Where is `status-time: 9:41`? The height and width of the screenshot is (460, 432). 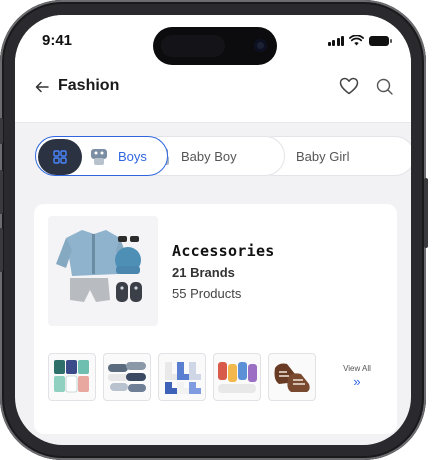
status-time: 9:41 is located at coordinates (57, 40).